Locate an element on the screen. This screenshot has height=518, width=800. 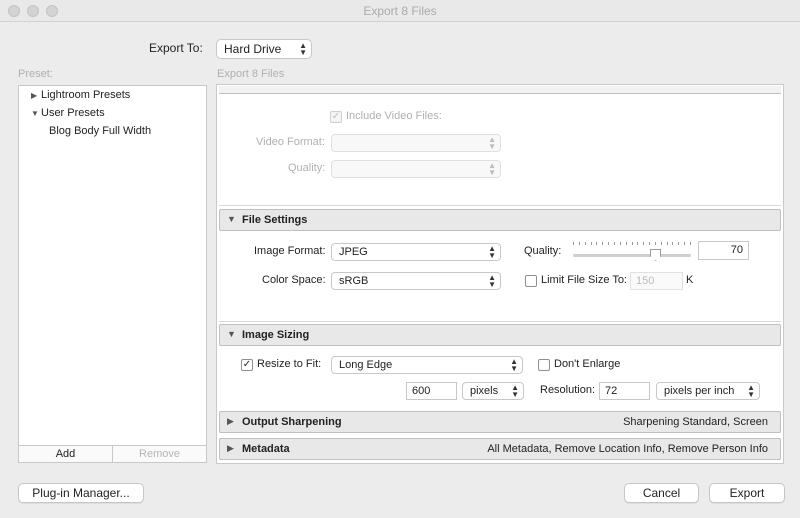
resize-to-fit-popup: Long Edge ▲ ▼ is located at coordinates (427, 365).